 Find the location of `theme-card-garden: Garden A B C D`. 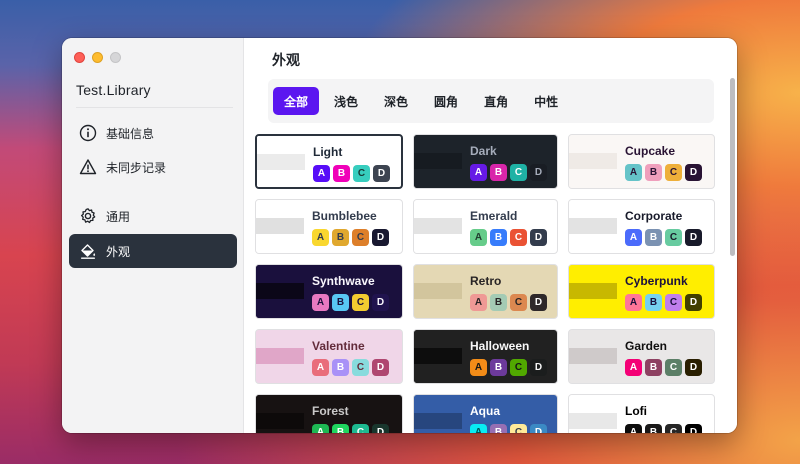

theme-card-garden: Garden A B C D is located at coordinates (641, 356).